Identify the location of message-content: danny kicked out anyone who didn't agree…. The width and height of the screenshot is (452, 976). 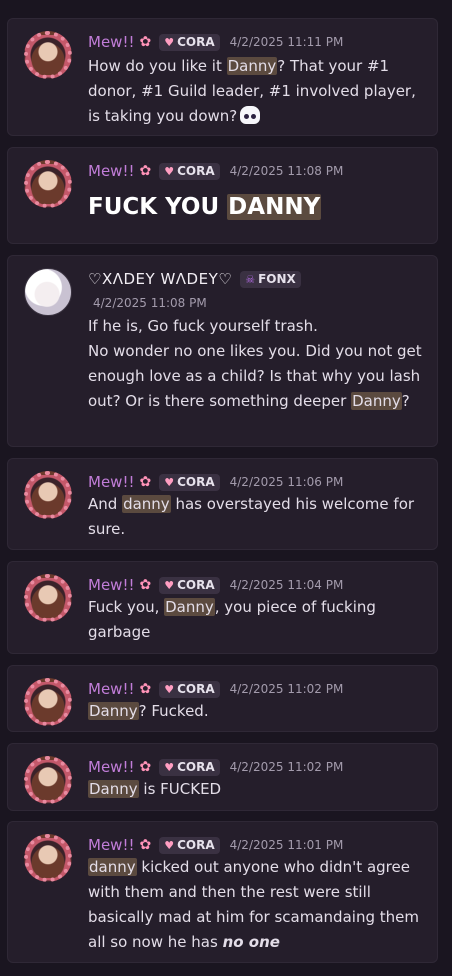
(253, 904).